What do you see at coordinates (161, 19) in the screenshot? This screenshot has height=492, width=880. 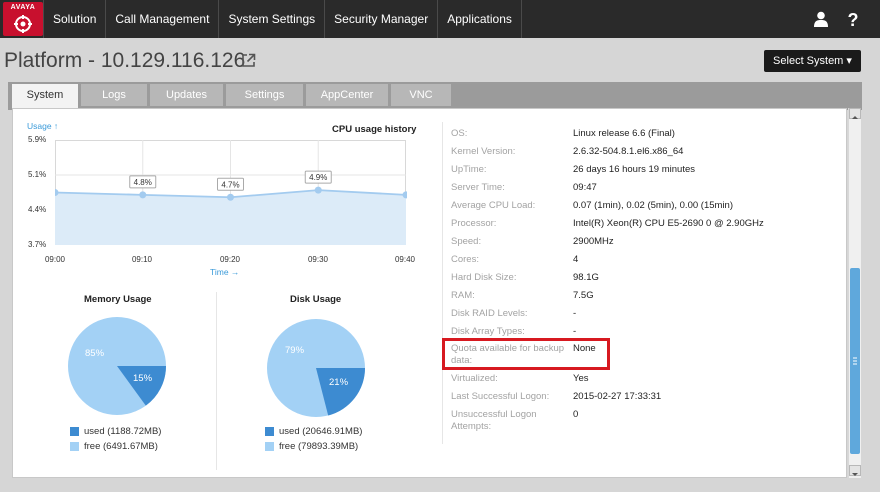 I see `nav-call-management: Call Management` at bounding box center [161, 19].